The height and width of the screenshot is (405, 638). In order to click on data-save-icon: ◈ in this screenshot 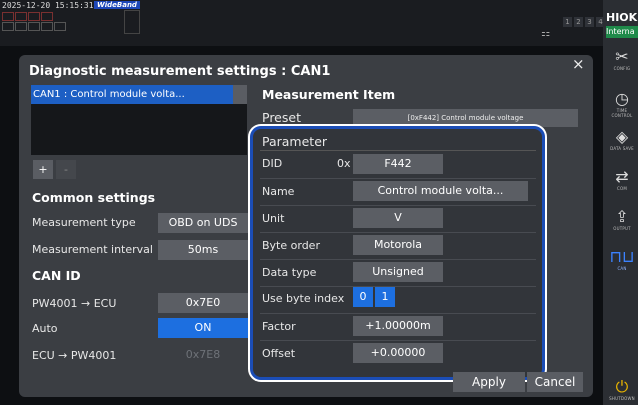, I will do `click(622, 136)`.